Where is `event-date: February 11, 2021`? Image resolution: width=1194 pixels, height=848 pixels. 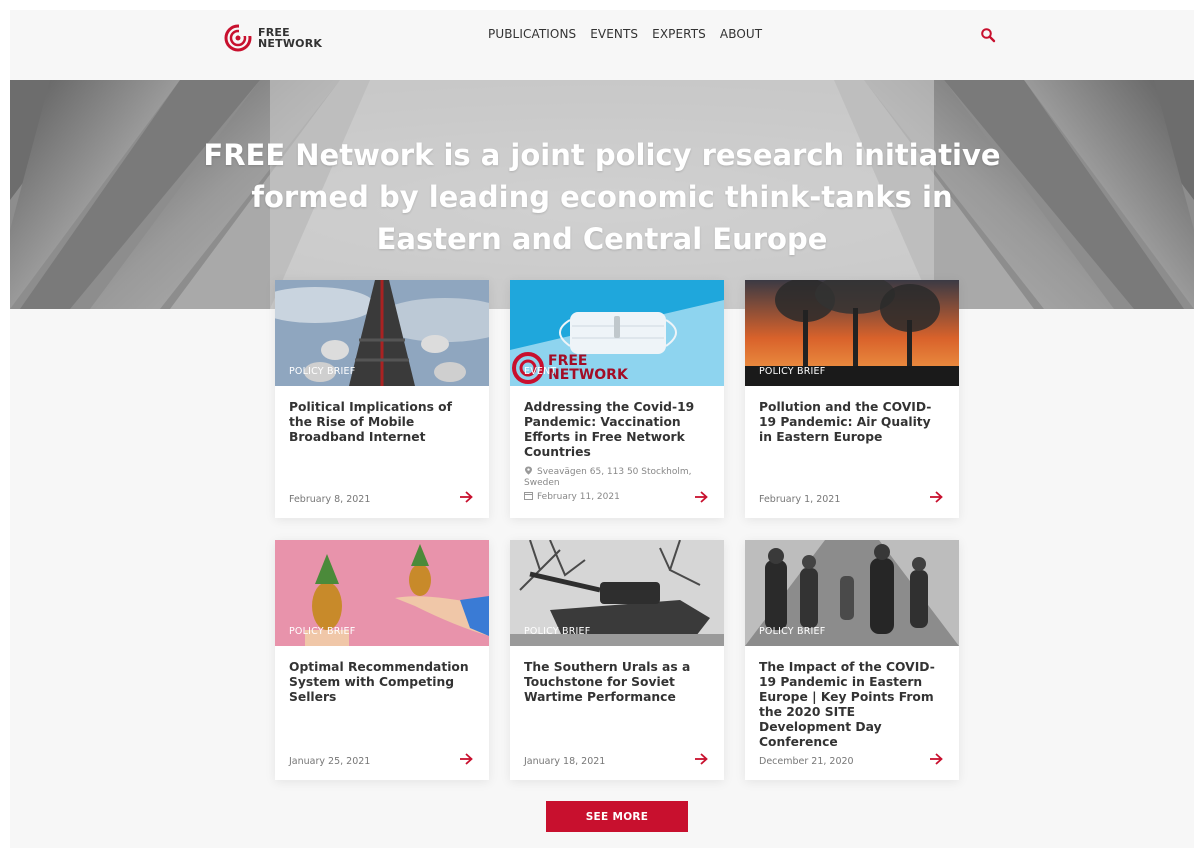
event-date: February 11, 2021 is located at coordinates (572, 497).